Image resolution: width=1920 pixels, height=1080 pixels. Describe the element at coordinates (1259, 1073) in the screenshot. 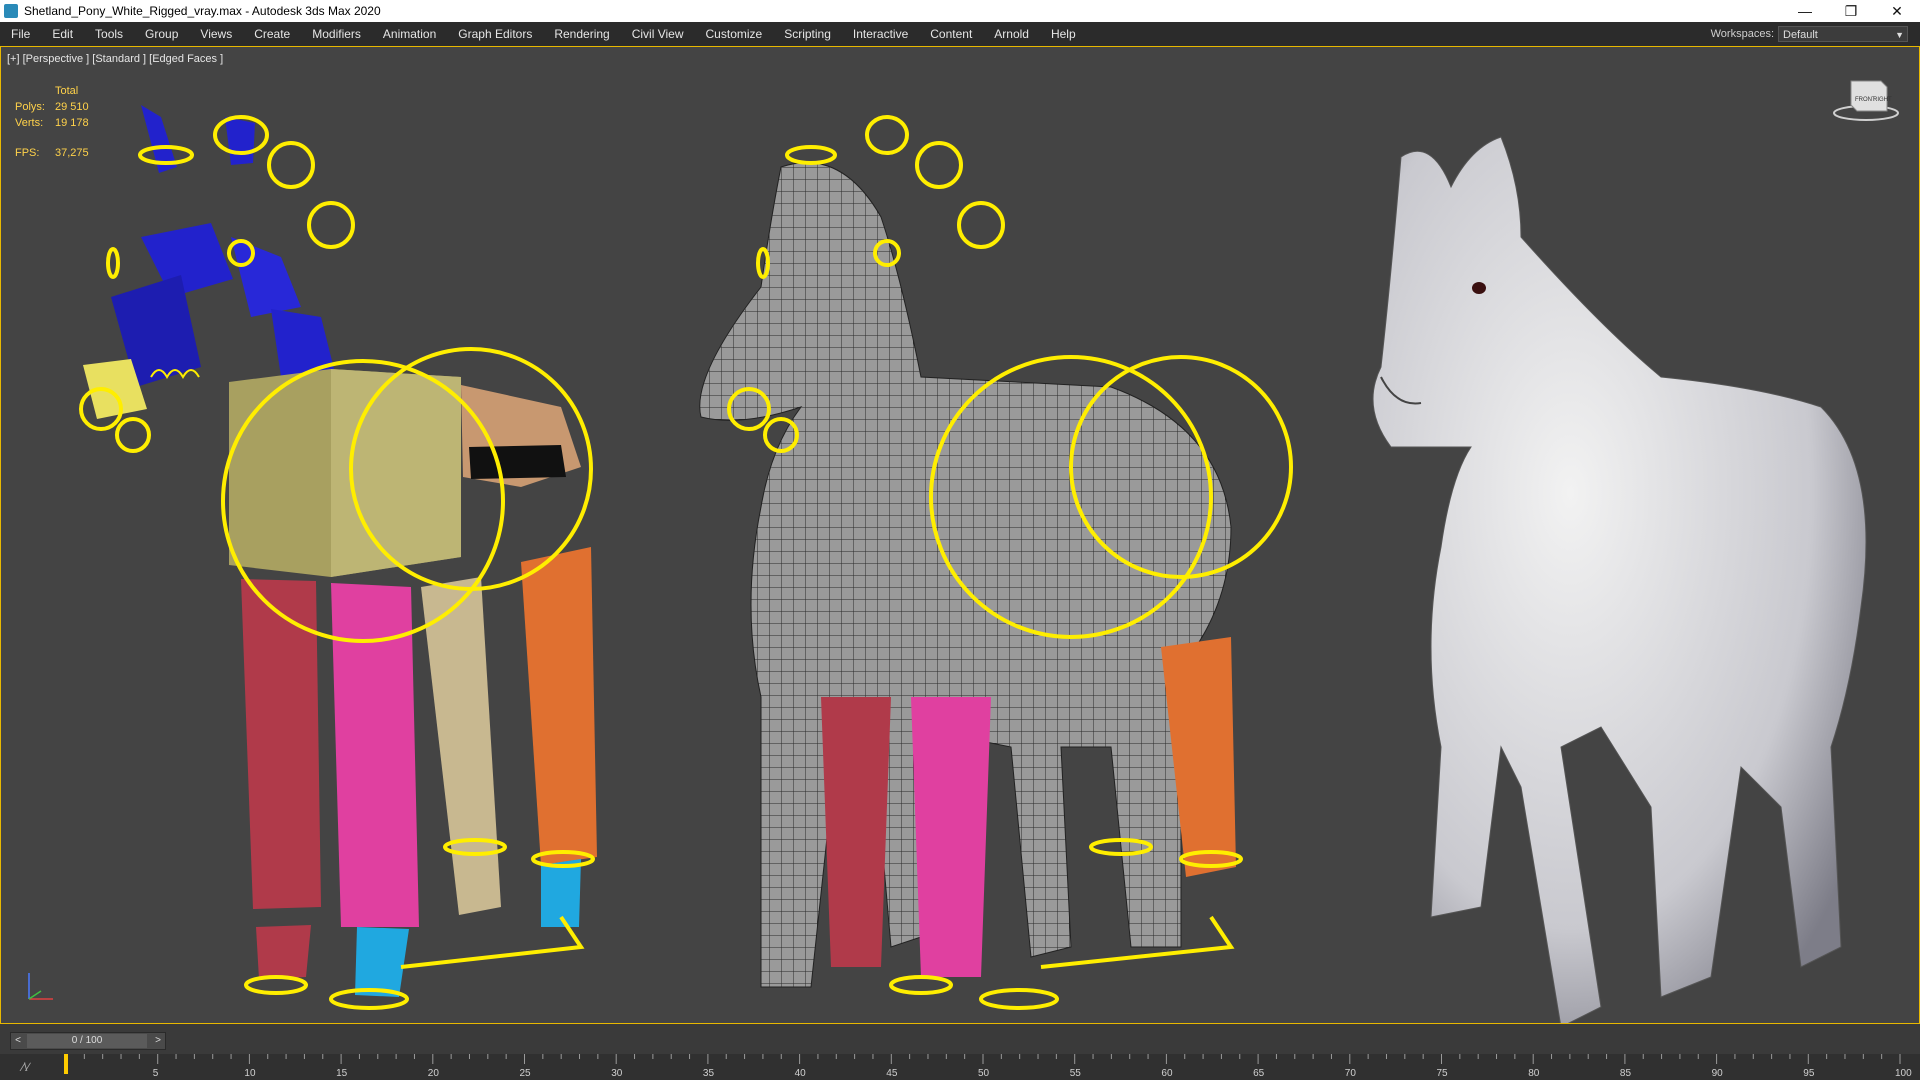

I see `timeline-tick-label: 65` at that location.